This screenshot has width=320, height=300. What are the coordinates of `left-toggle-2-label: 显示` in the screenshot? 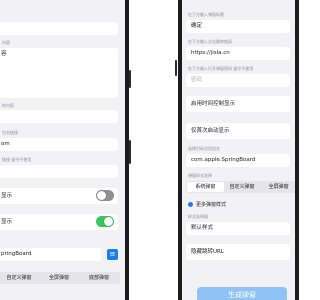 It's located at (7, 222).